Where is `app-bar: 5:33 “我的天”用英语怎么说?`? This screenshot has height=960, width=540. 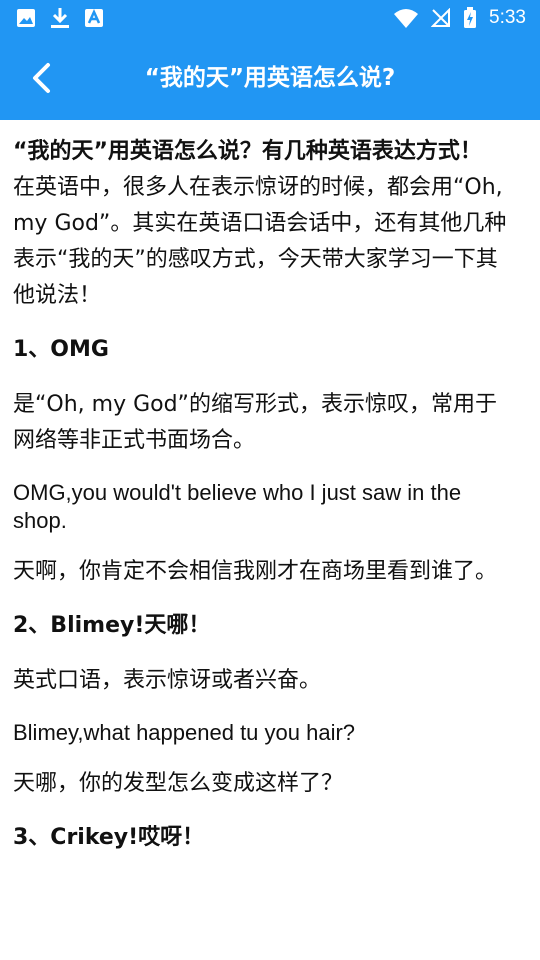
app-bar: 5:33 “我的天”用英语怎么说? is located at coordinates (270, 60).